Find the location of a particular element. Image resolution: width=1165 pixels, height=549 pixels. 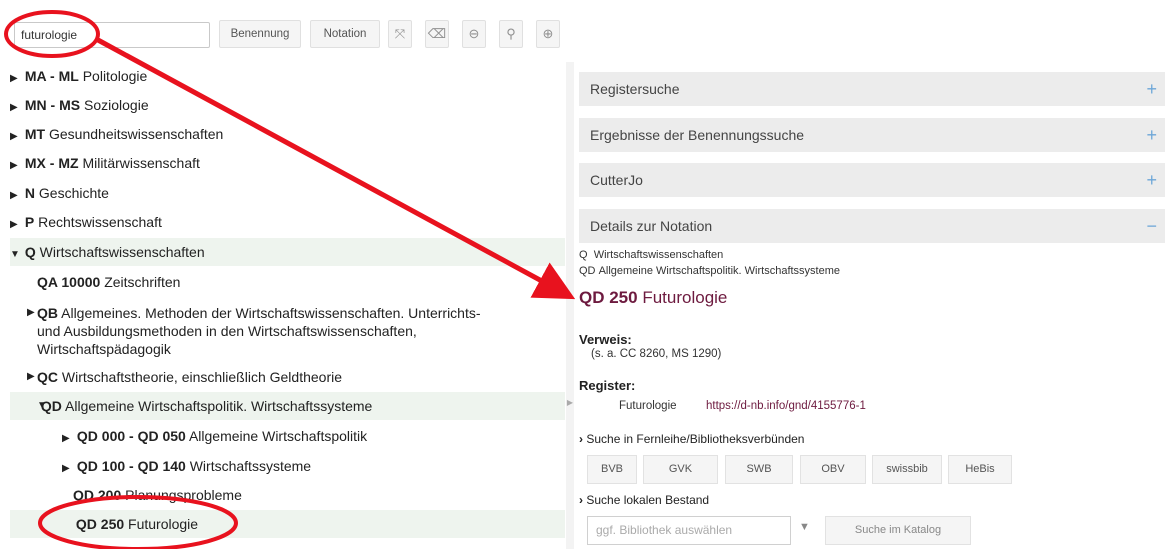

zoom-in-icon: ⊕ is located at coordinates (548, 34).